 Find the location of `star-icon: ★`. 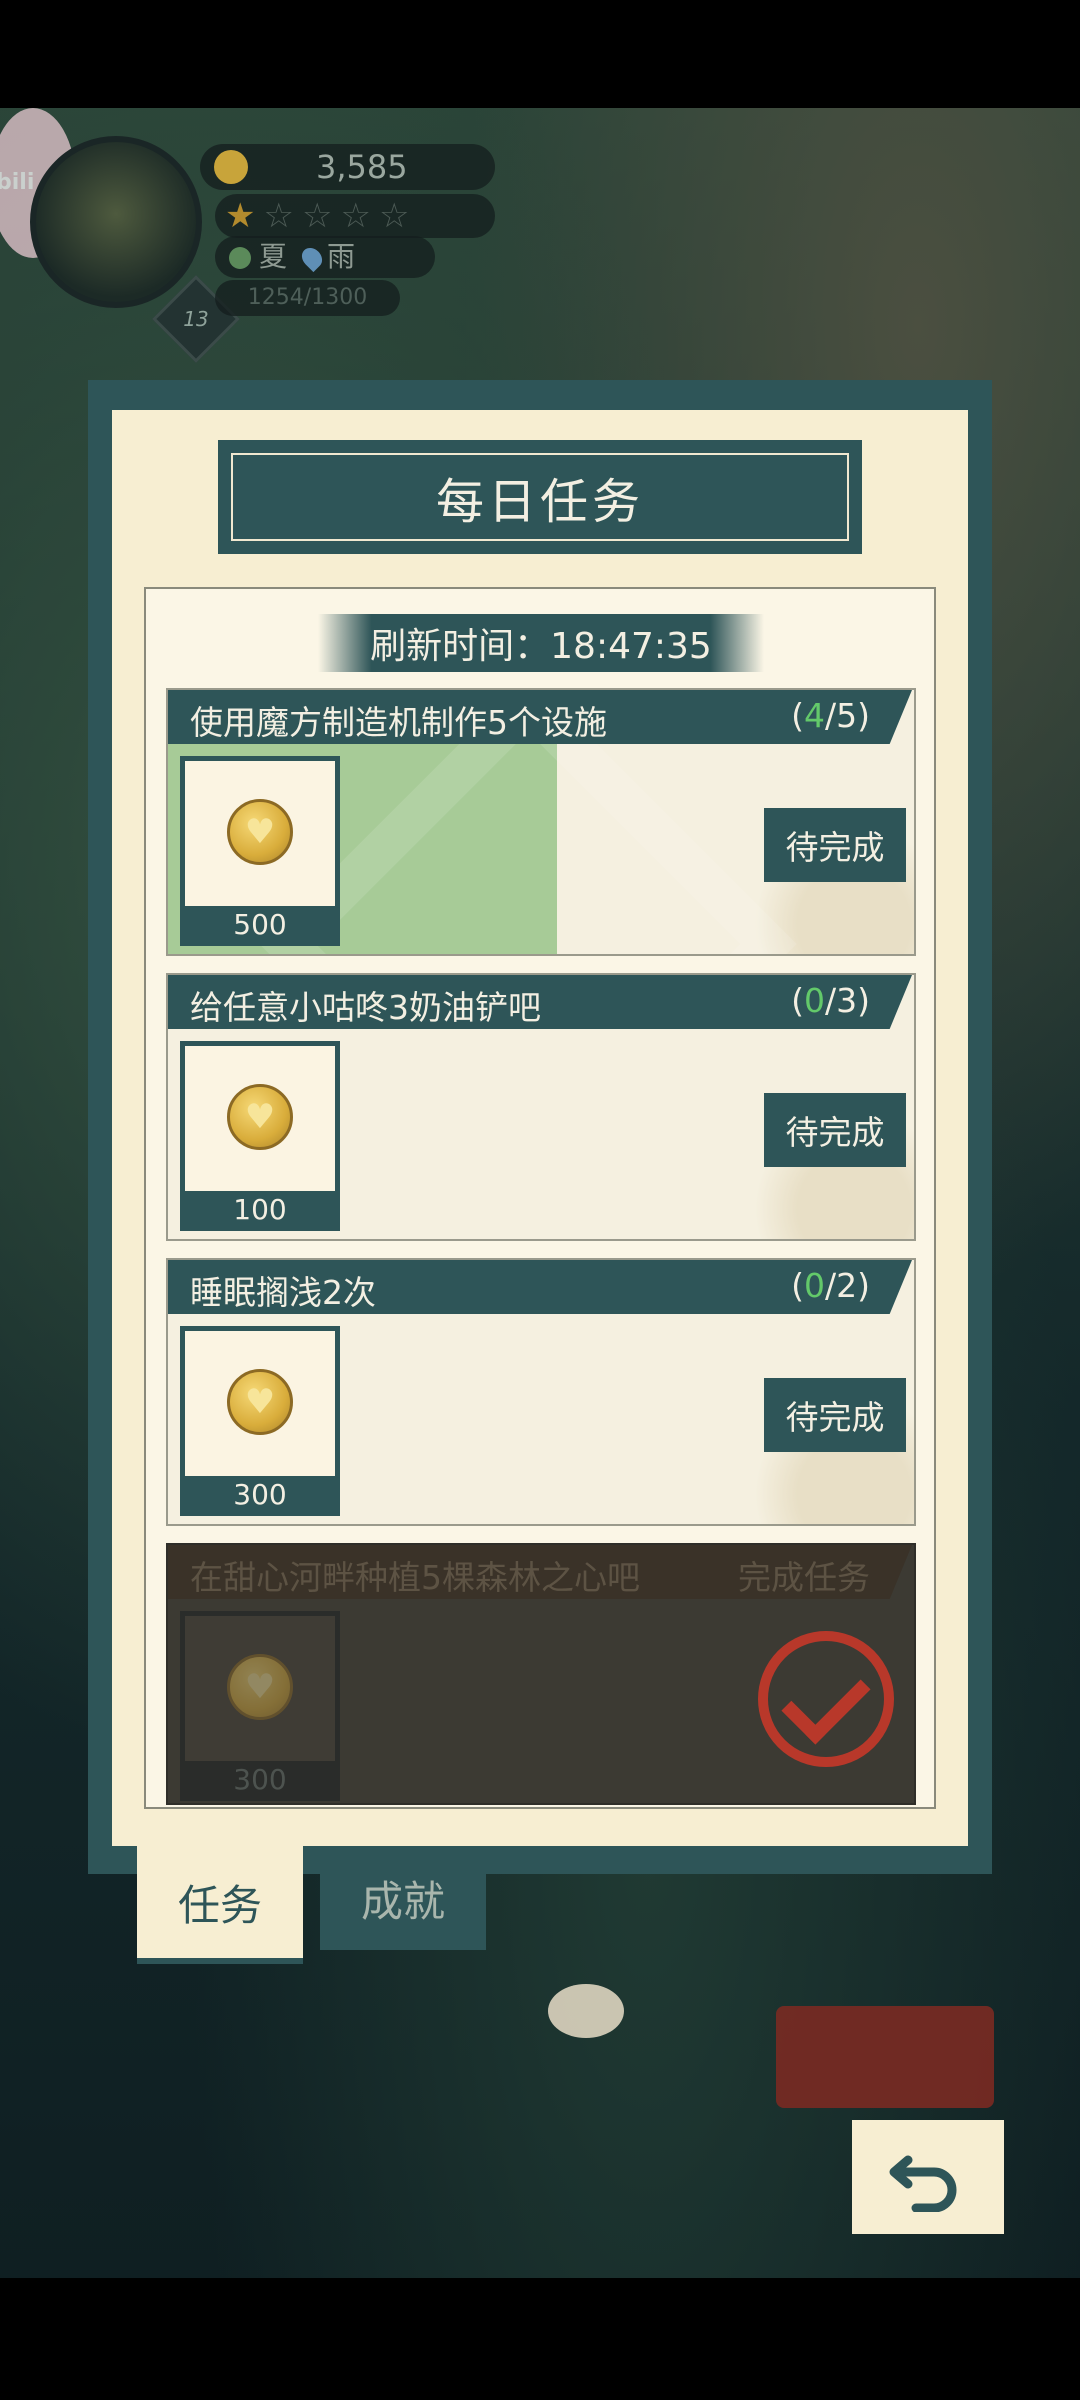

star-icon: ★ is located at coordinates (244, 216).